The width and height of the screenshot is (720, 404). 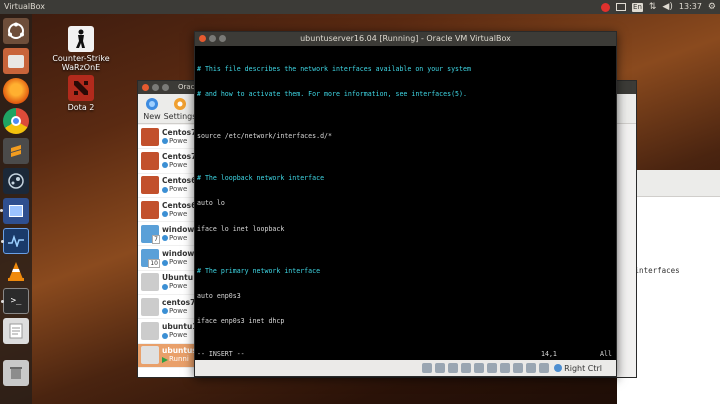 What do you see at coordinates (179, 181) in the screenshot?
I see `vm-name: Centos6` at bounding box center [179, 181].